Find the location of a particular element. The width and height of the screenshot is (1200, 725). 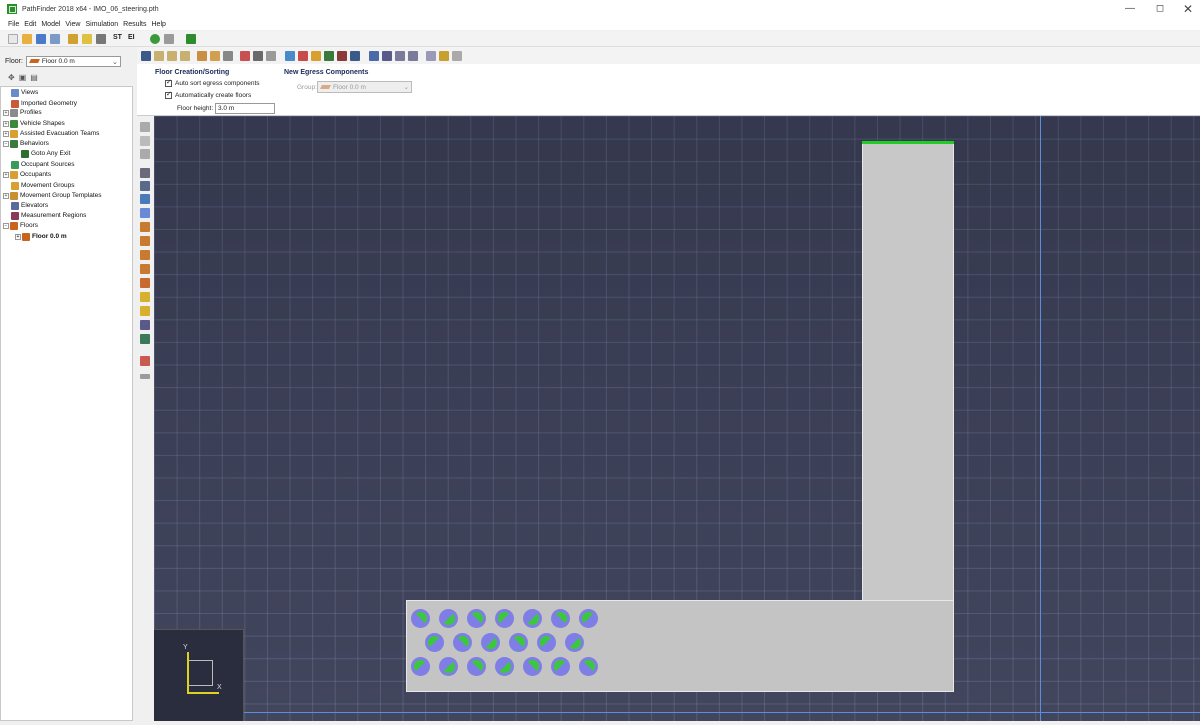

undo-icon is located at coordinates (73, 39).